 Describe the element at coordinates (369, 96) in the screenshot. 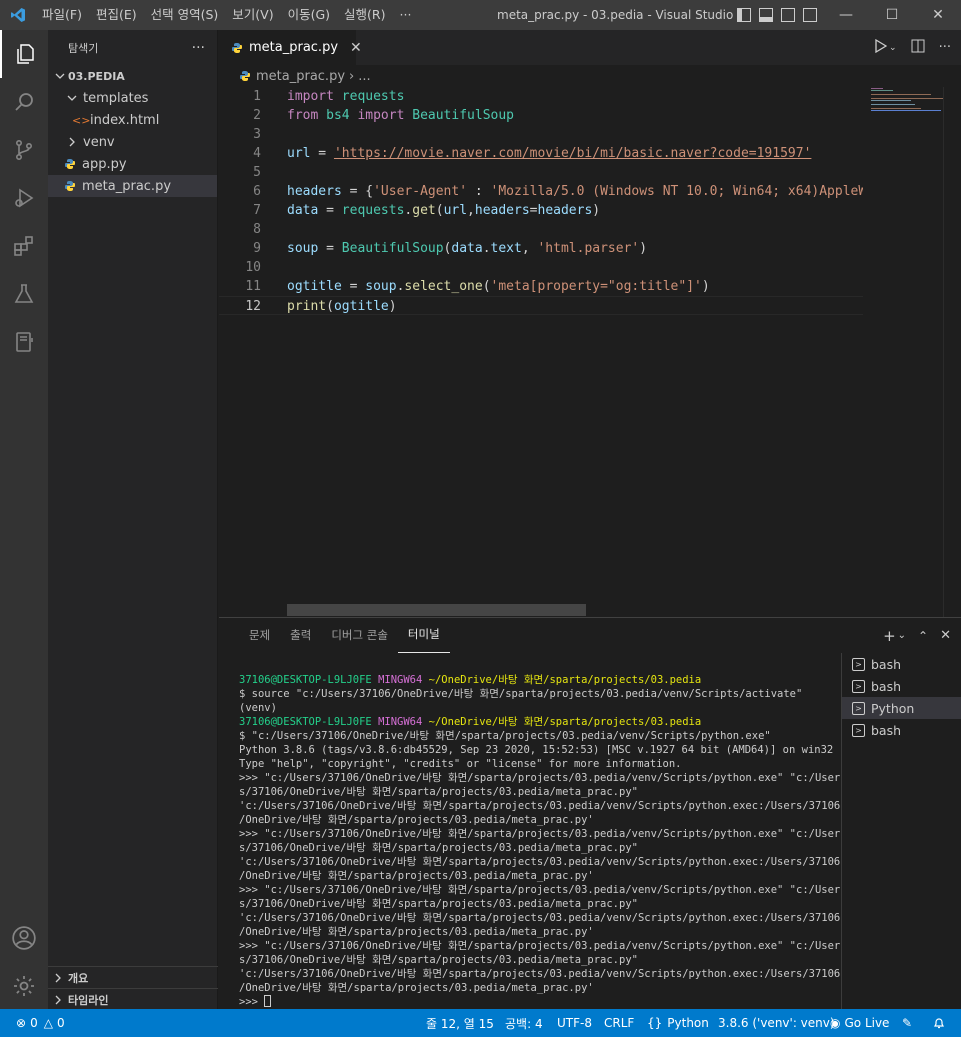

I see `code-token: requests` at that location.